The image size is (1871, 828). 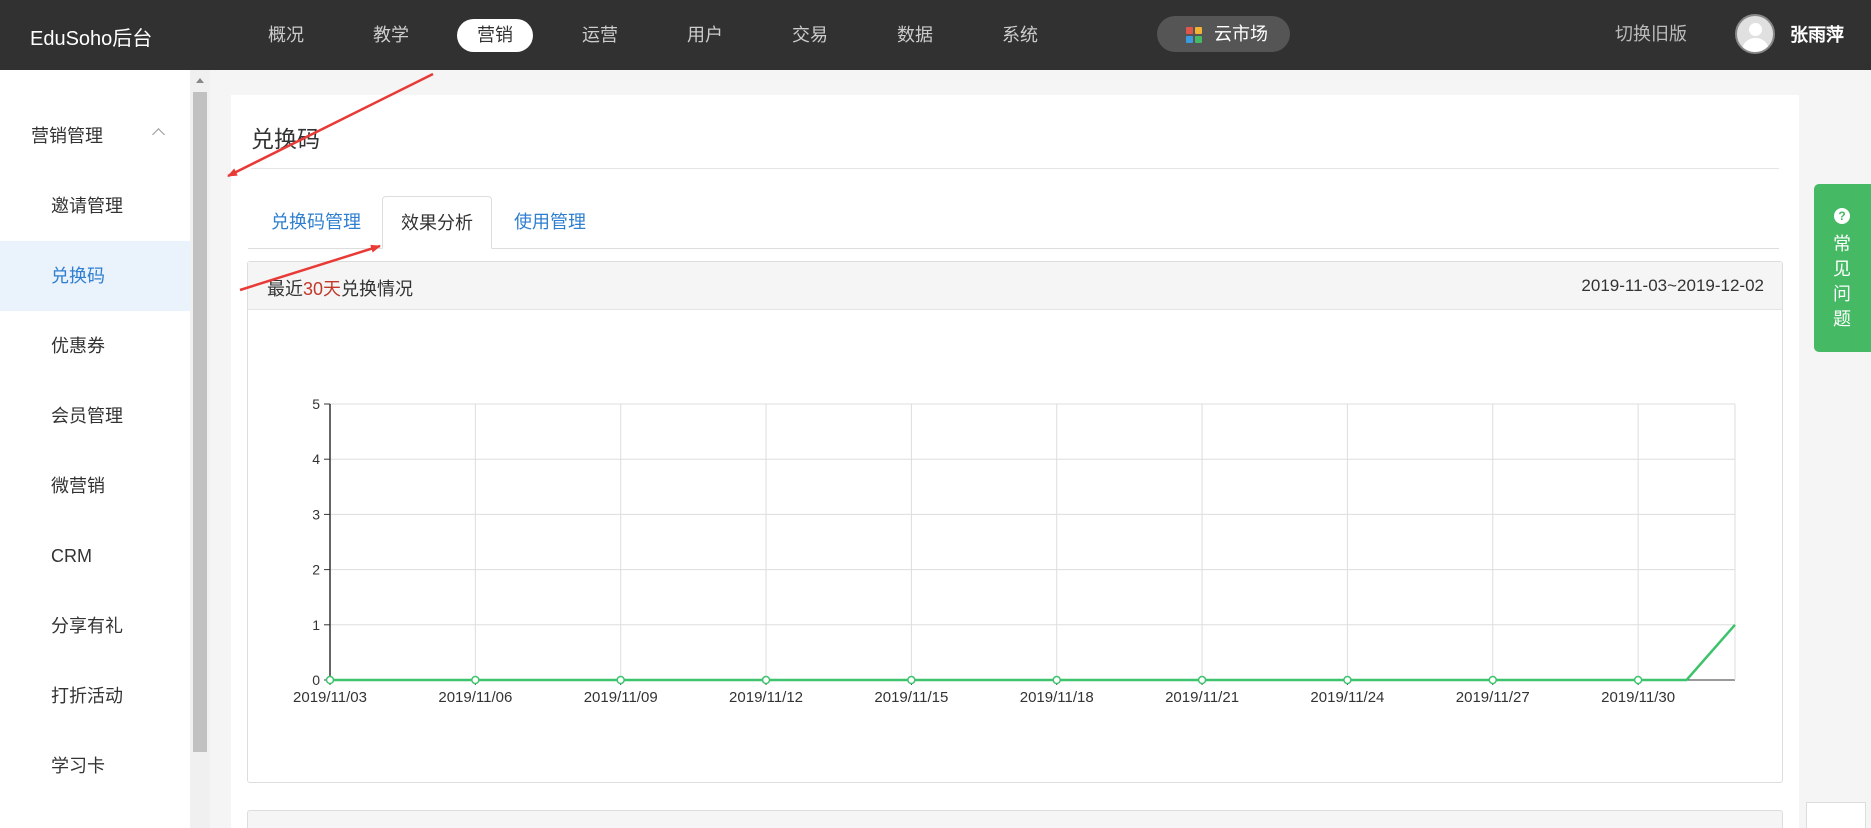 What do you see at coordinates (915, 35) in the screenshot?
I see `nav-data: 数据` at bounding box center [915, 35].